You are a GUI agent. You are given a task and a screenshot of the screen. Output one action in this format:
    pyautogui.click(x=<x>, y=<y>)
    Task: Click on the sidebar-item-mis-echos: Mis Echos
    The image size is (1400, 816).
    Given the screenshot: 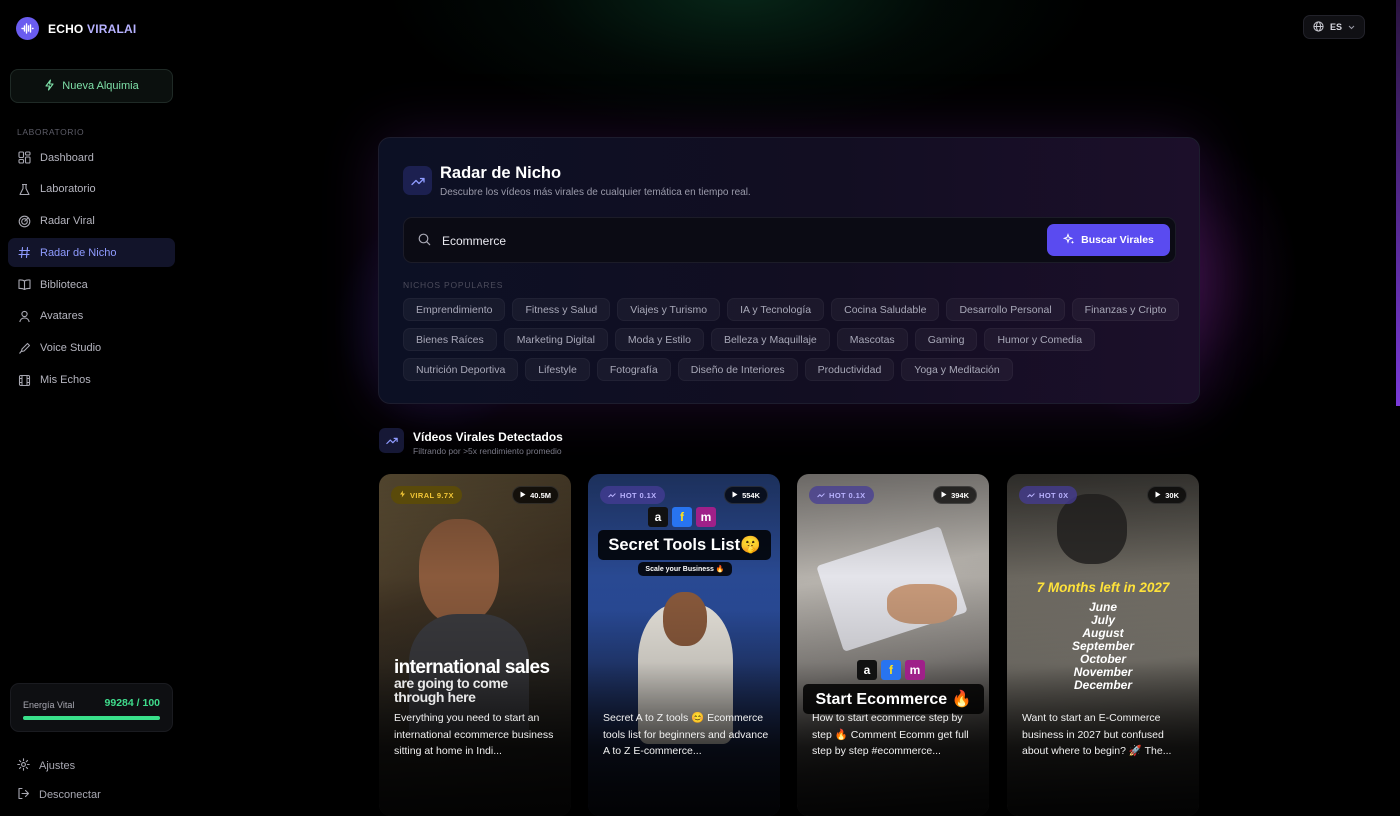 What is the action you would take?
    pyautogui.click(x=91, y=380)
    